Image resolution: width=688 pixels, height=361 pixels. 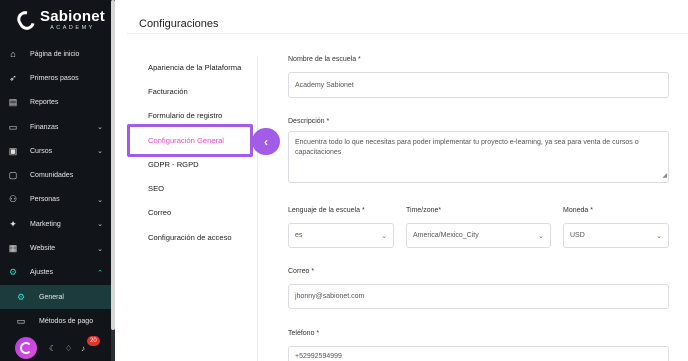 What do you see at coordinates (324, 59) in the screenshot?
I see `school-name-label: Nombre de la escuela *` at bounding box center [324, 59].